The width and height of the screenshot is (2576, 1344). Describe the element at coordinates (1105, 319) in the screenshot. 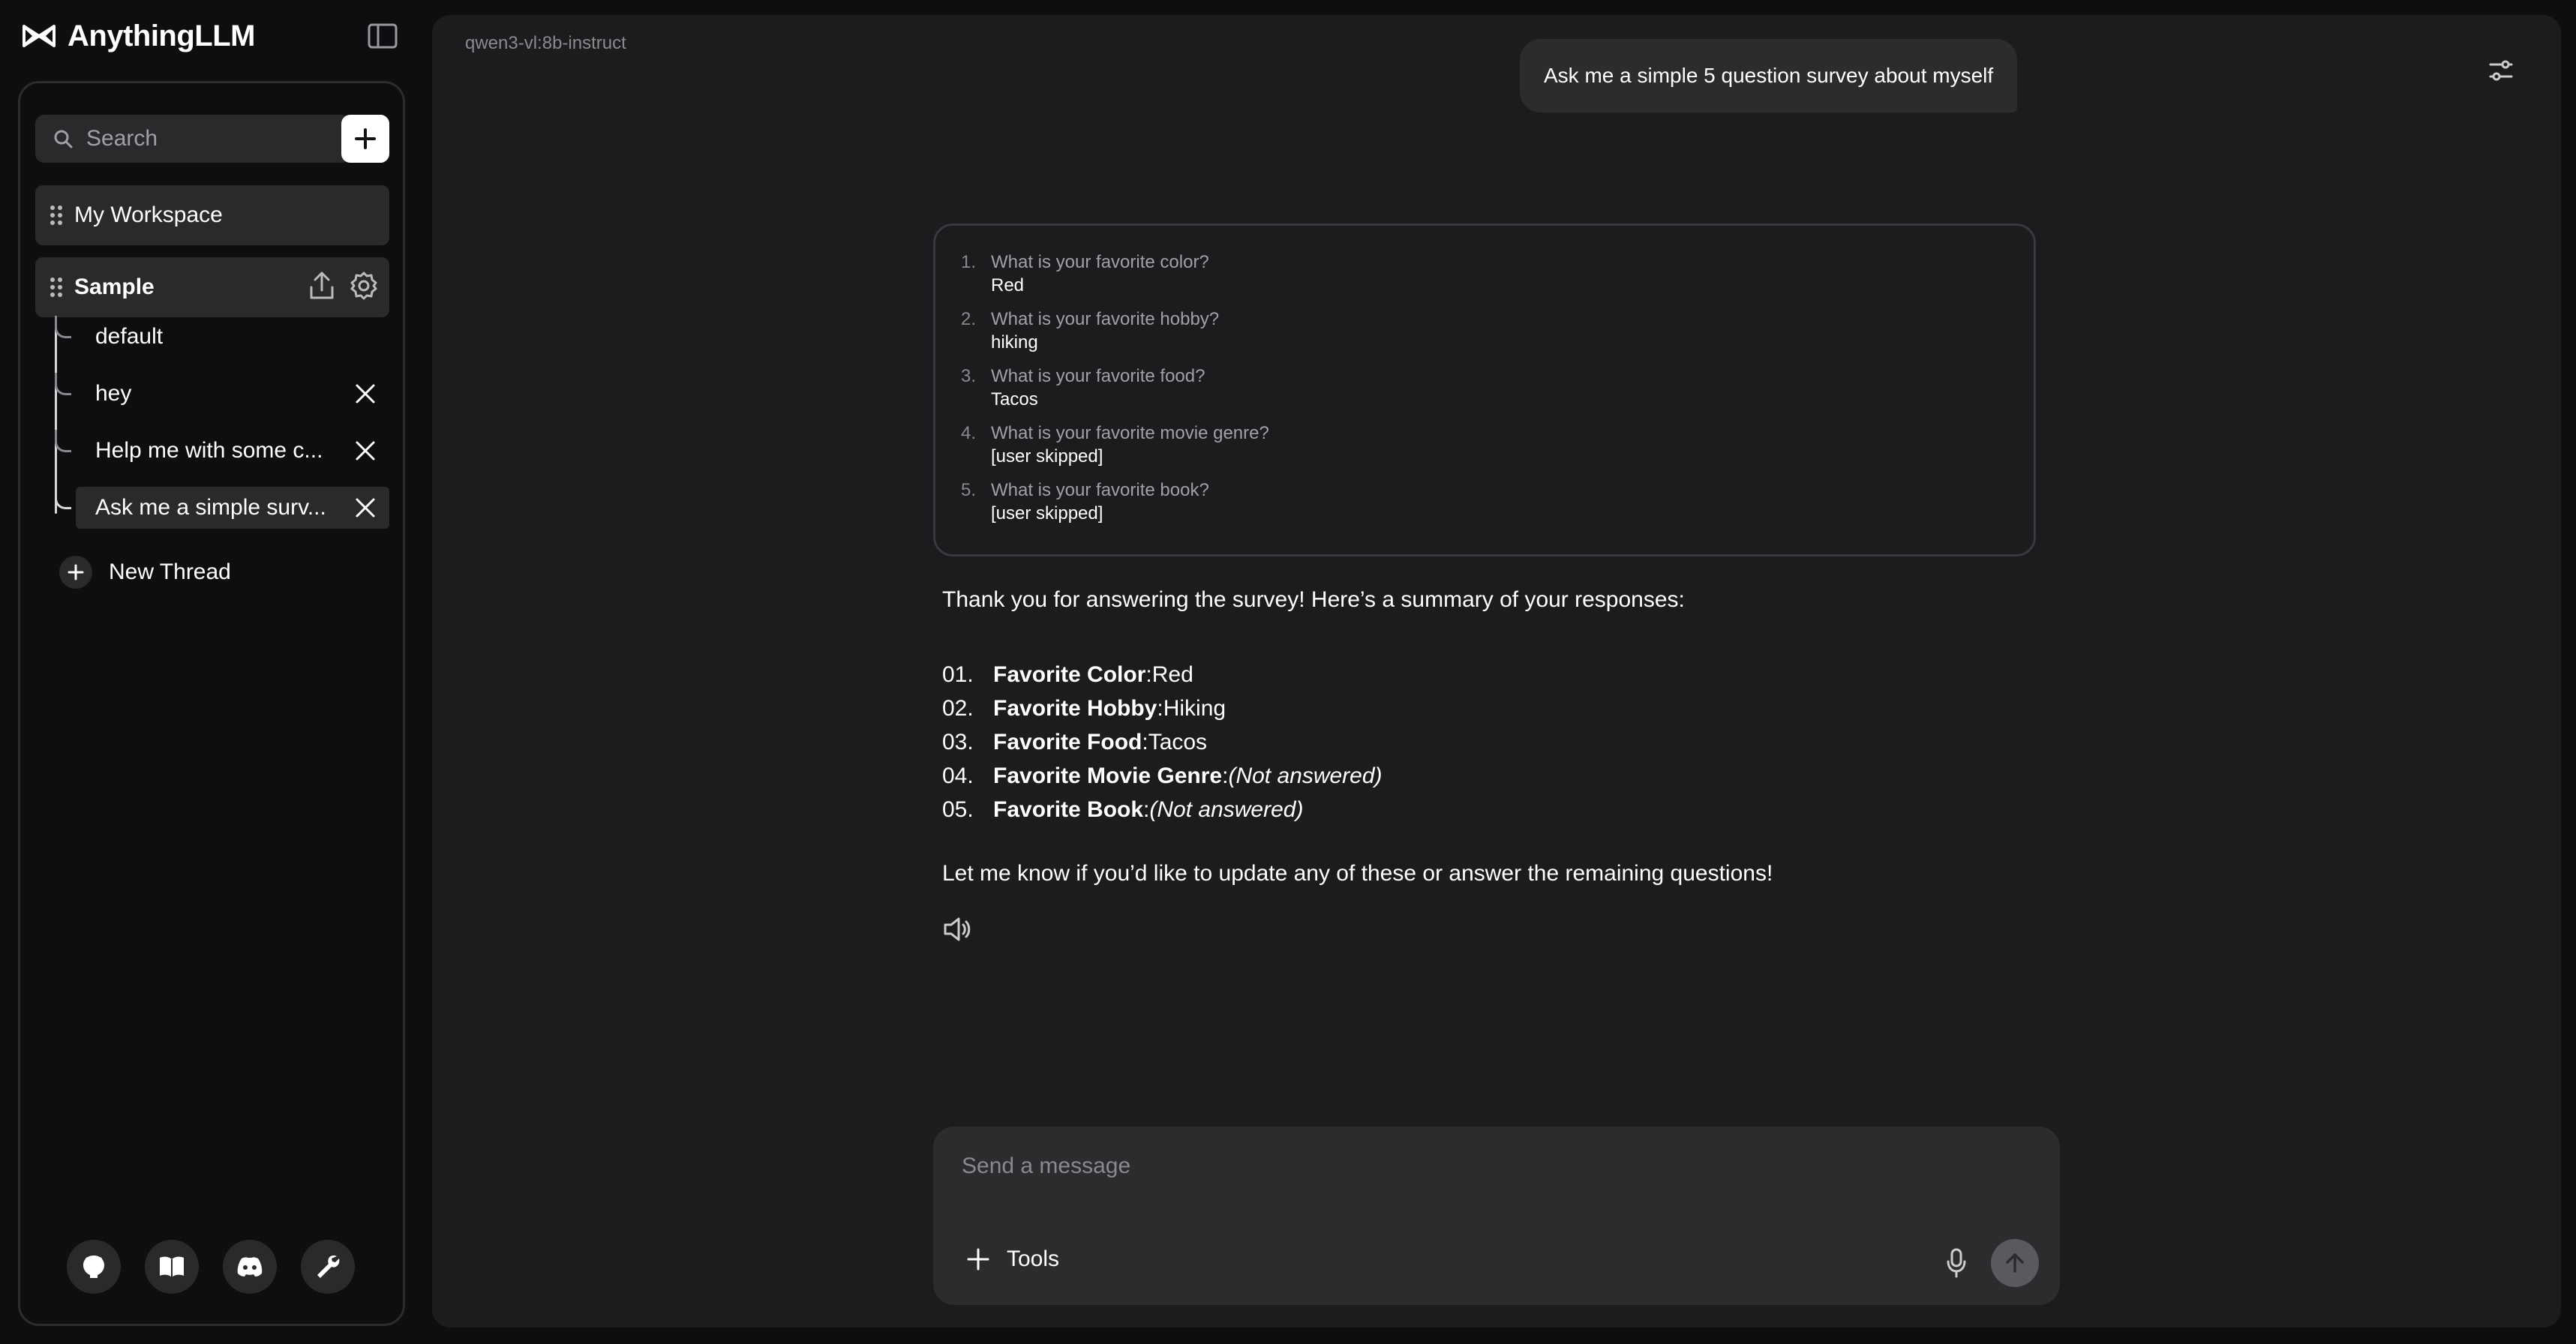

I see `survey-question: What is your favorite hobby?` at that location.